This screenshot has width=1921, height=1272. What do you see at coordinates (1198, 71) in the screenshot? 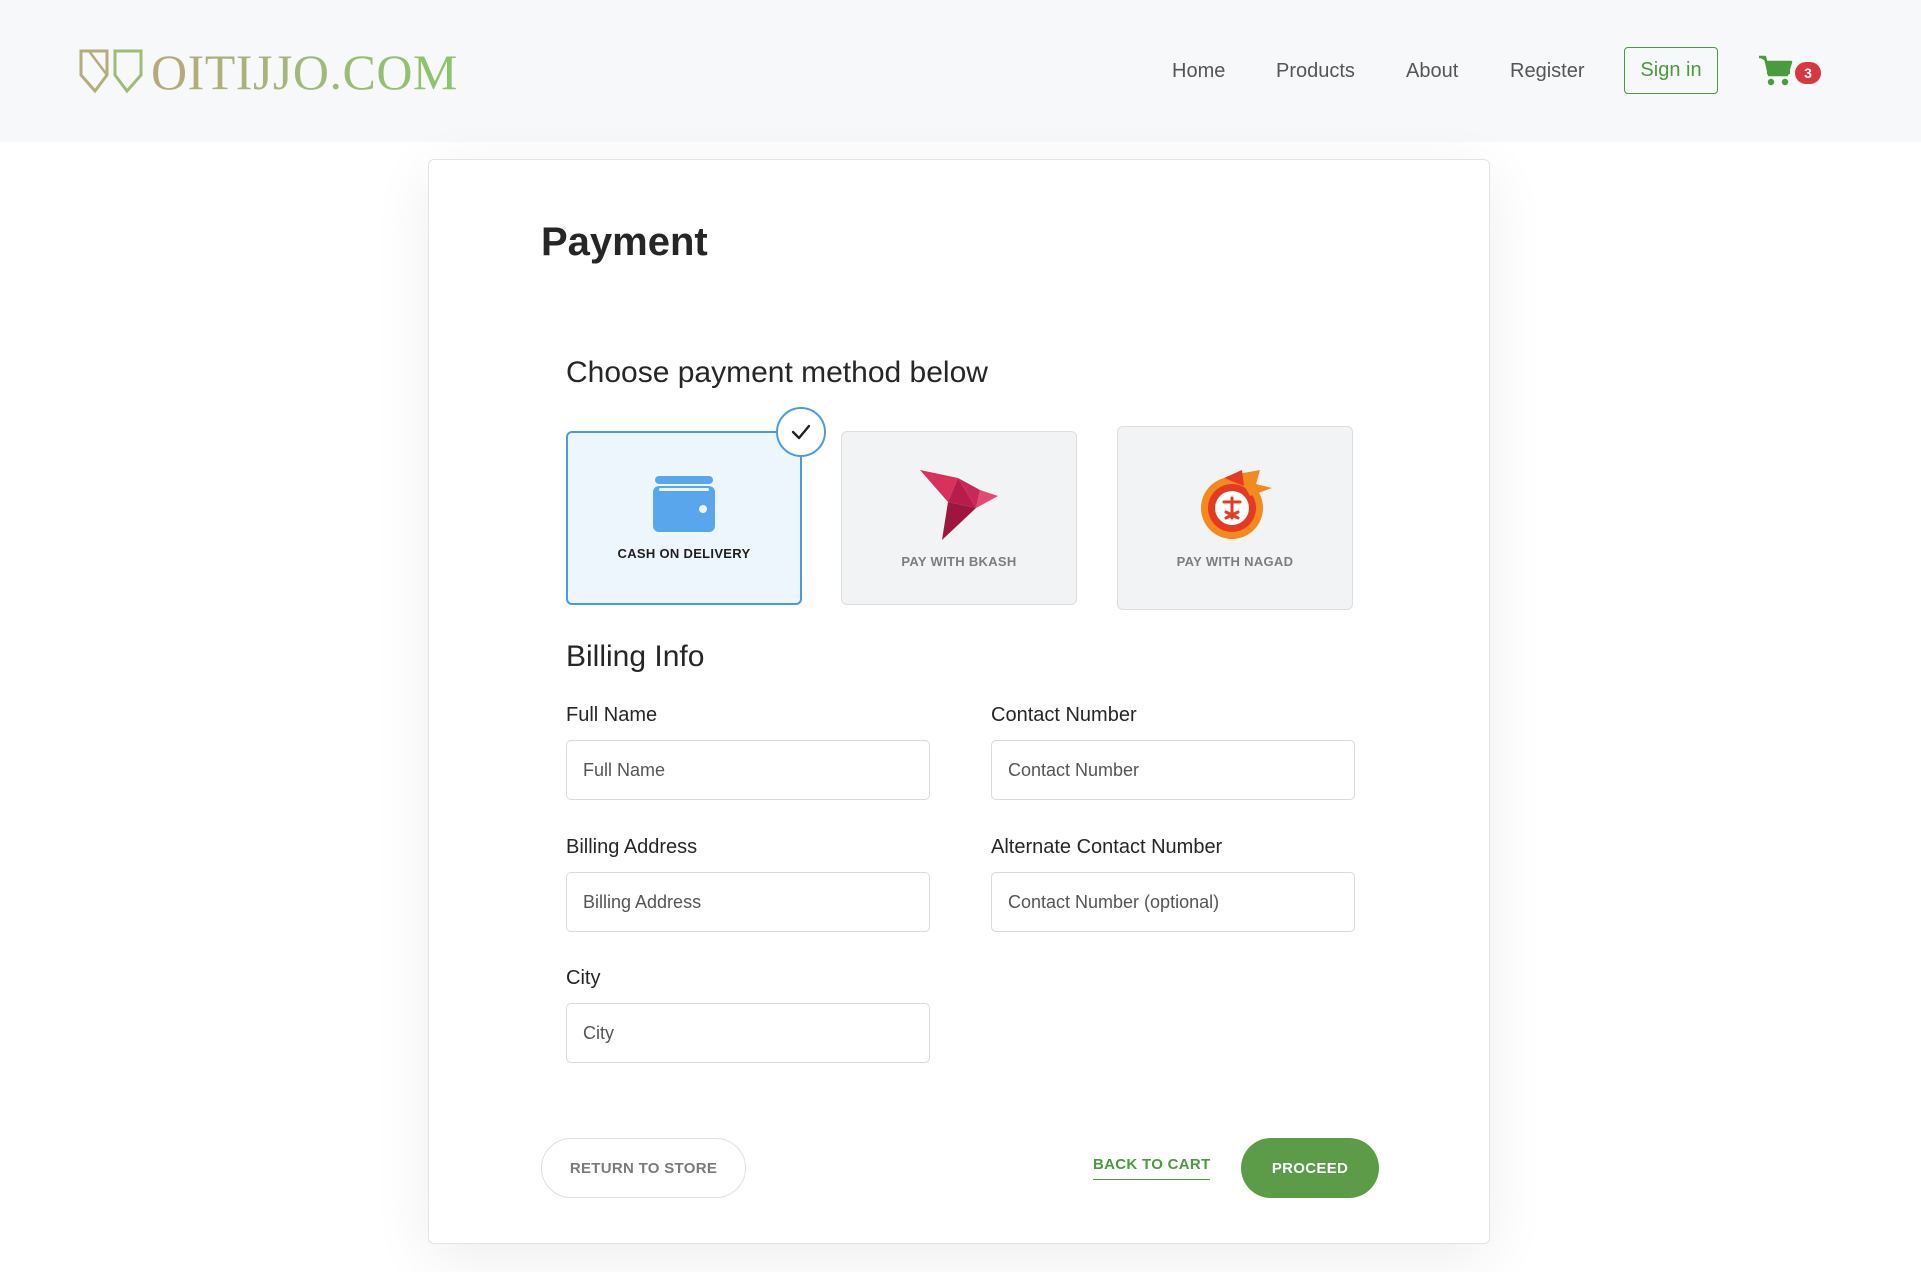
I see `nav-home: Home` at bounding box center [1198, 71].